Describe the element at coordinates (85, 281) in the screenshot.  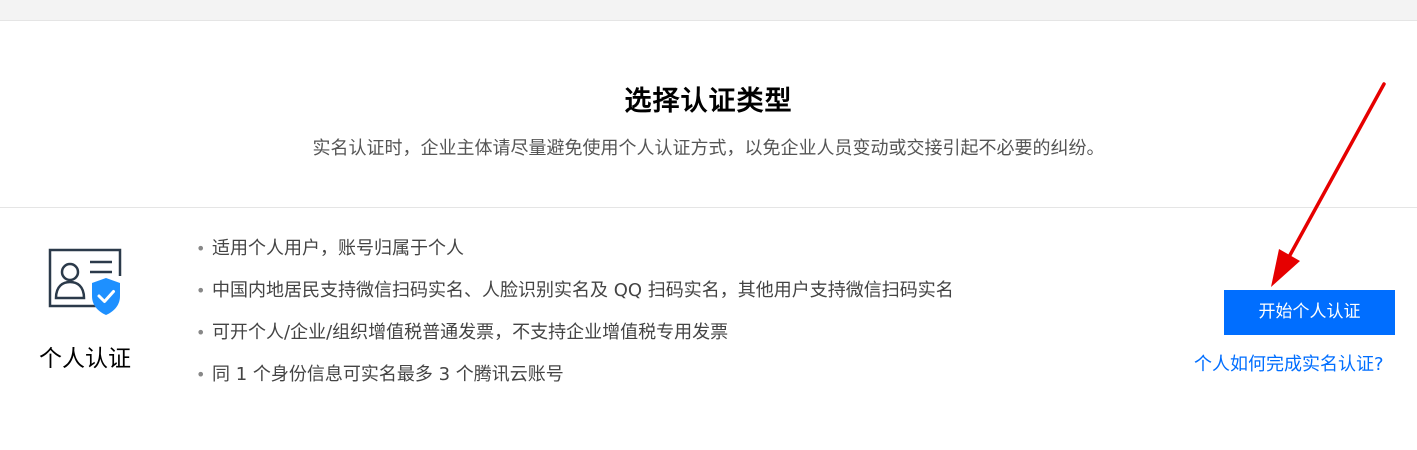
I see `id-card-shield-icon` at that location.